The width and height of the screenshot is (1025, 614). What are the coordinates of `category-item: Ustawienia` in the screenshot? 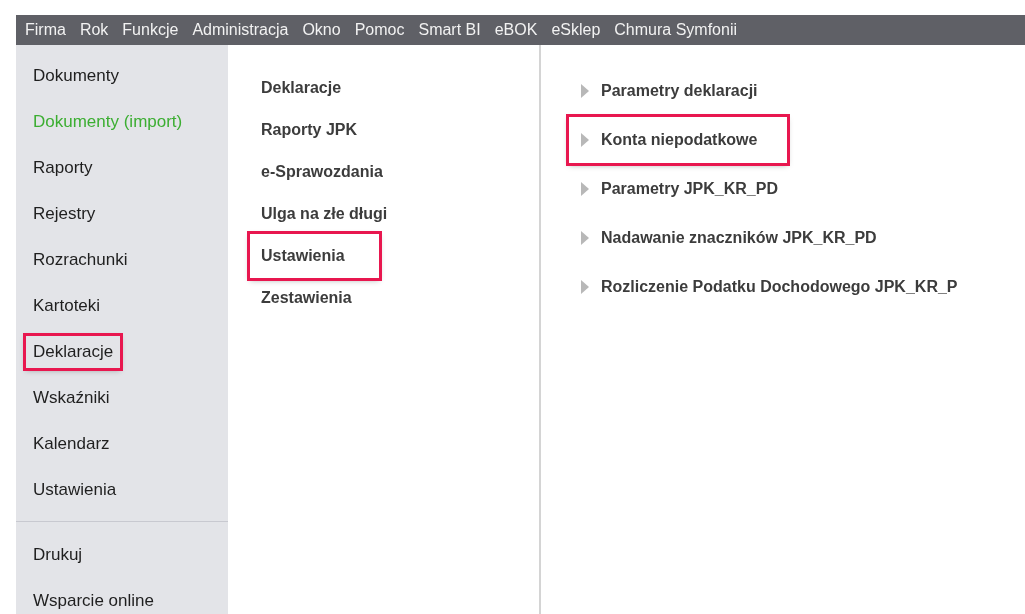 It's located at (314, 256).